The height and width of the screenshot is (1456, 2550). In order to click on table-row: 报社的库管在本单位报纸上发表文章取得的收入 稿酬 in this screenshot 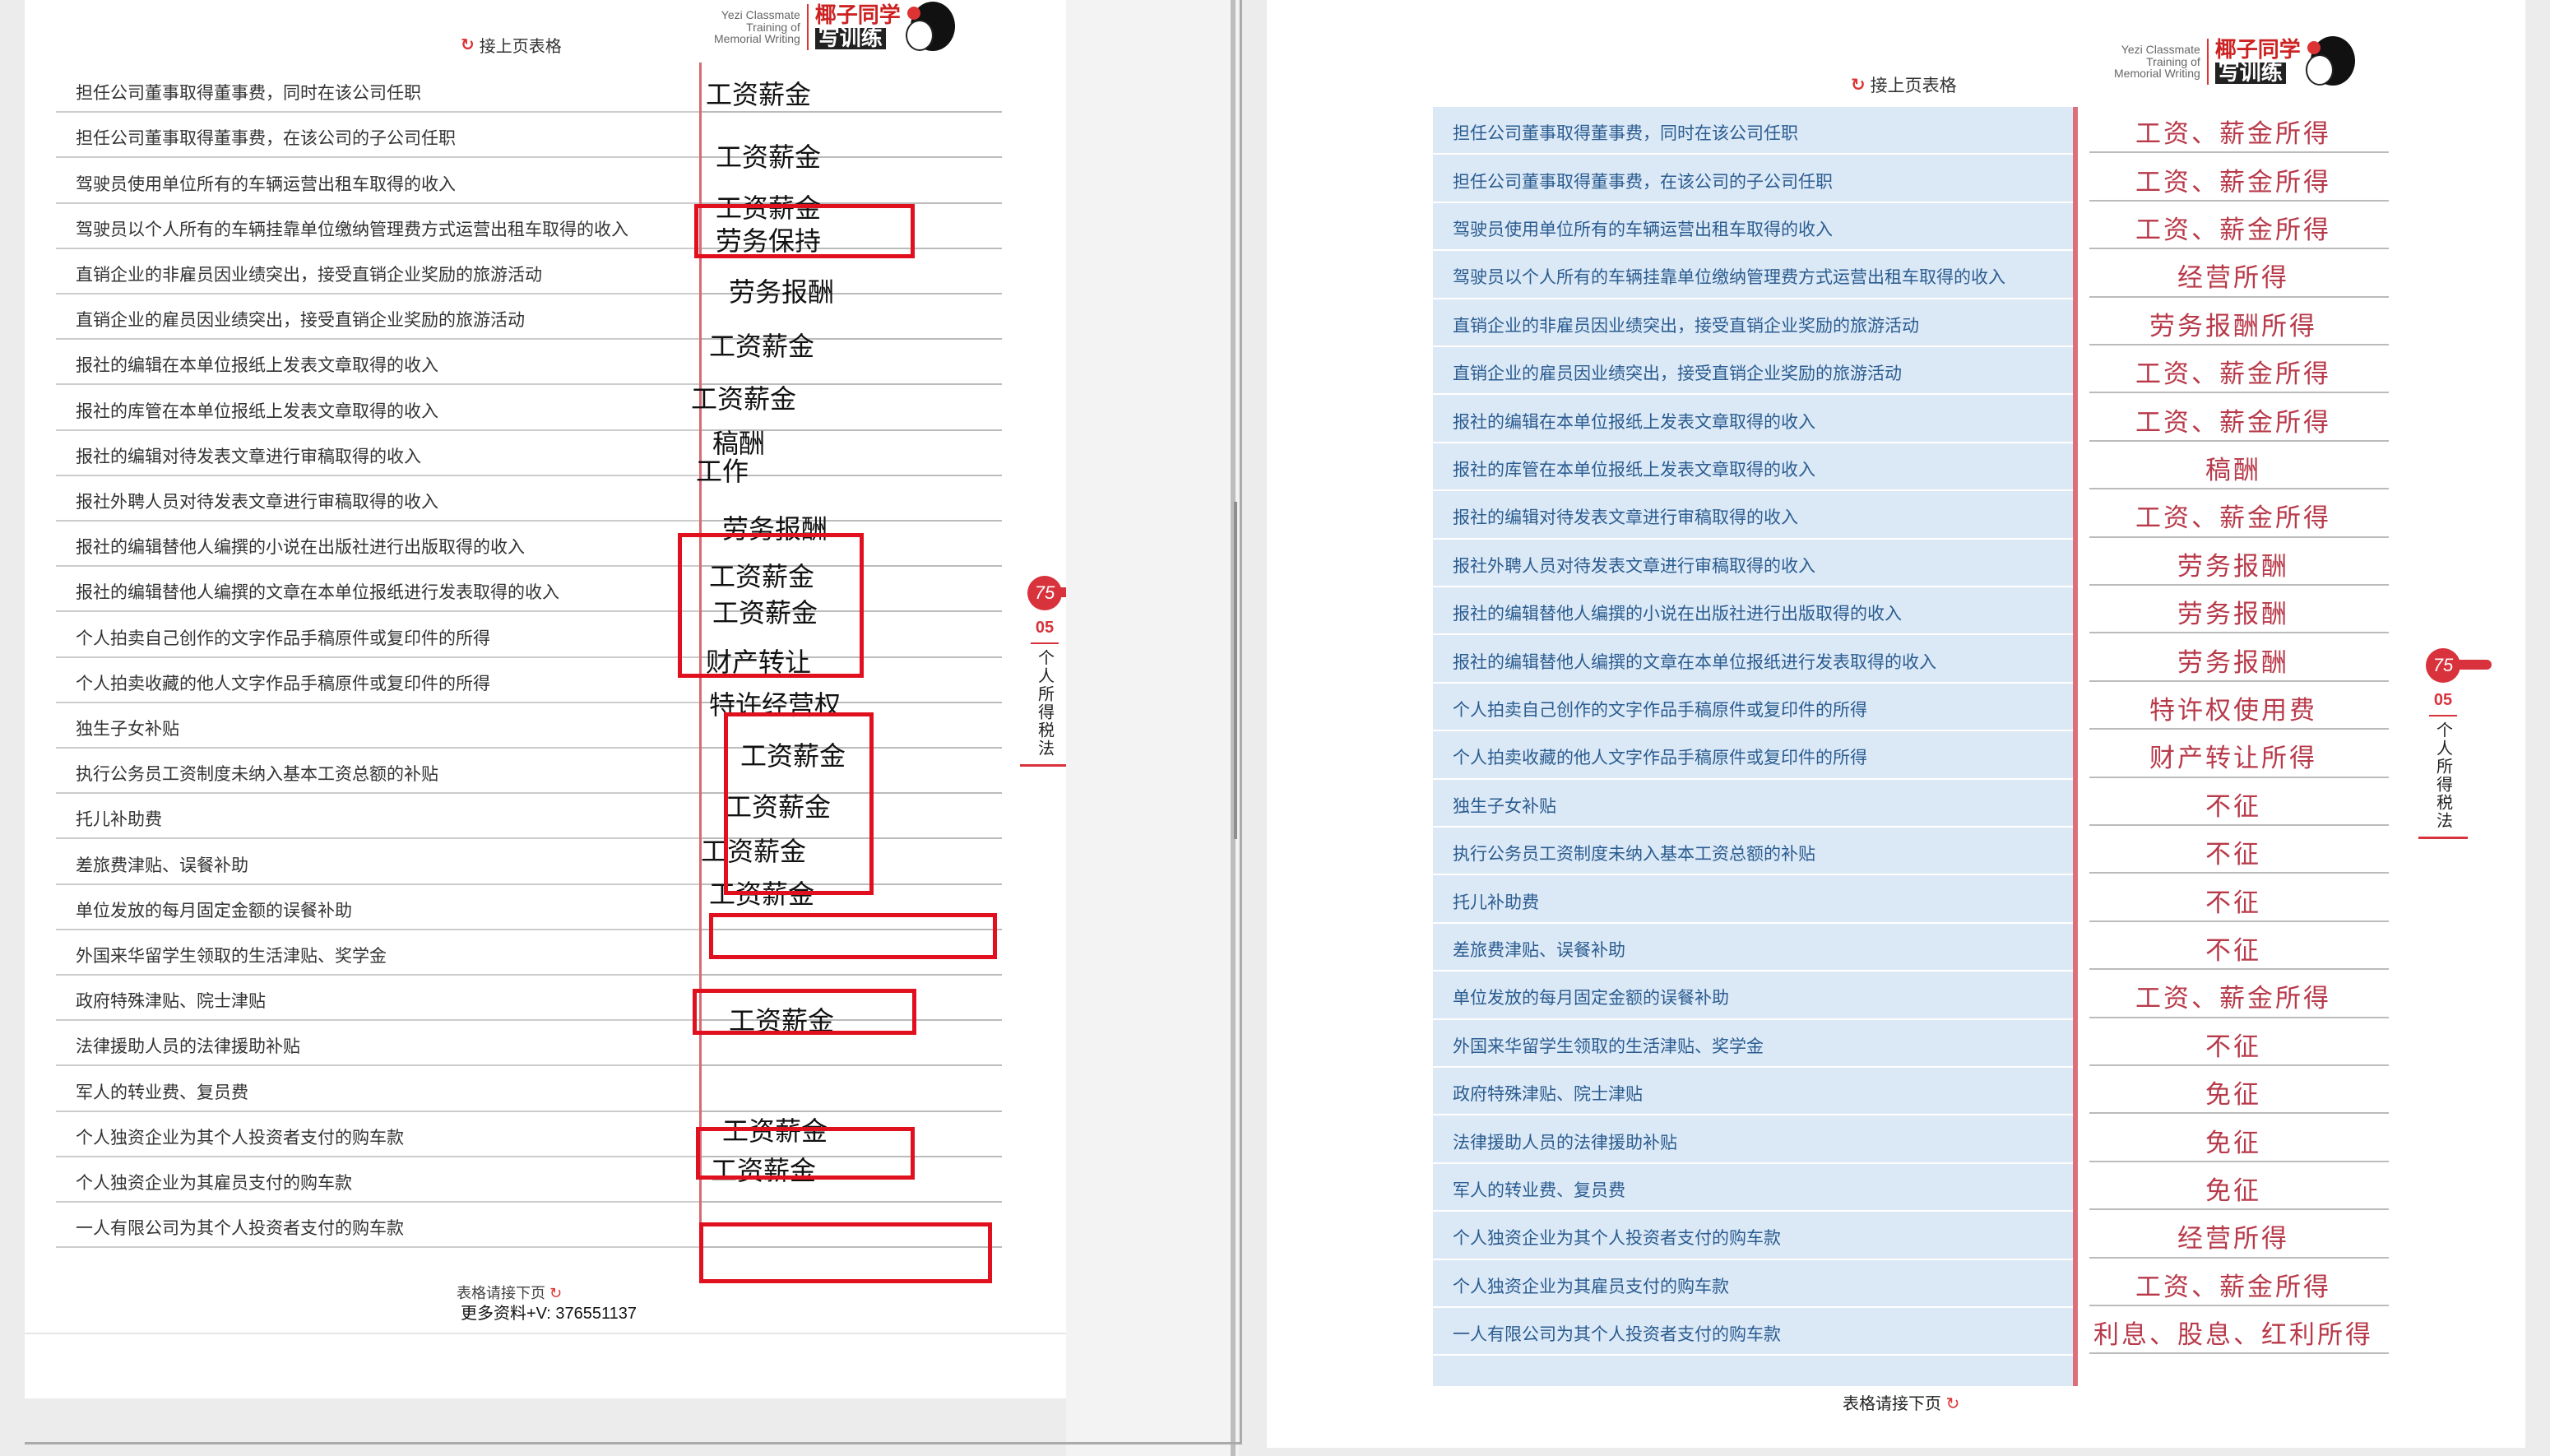, I will do `click(1911, 467)`.